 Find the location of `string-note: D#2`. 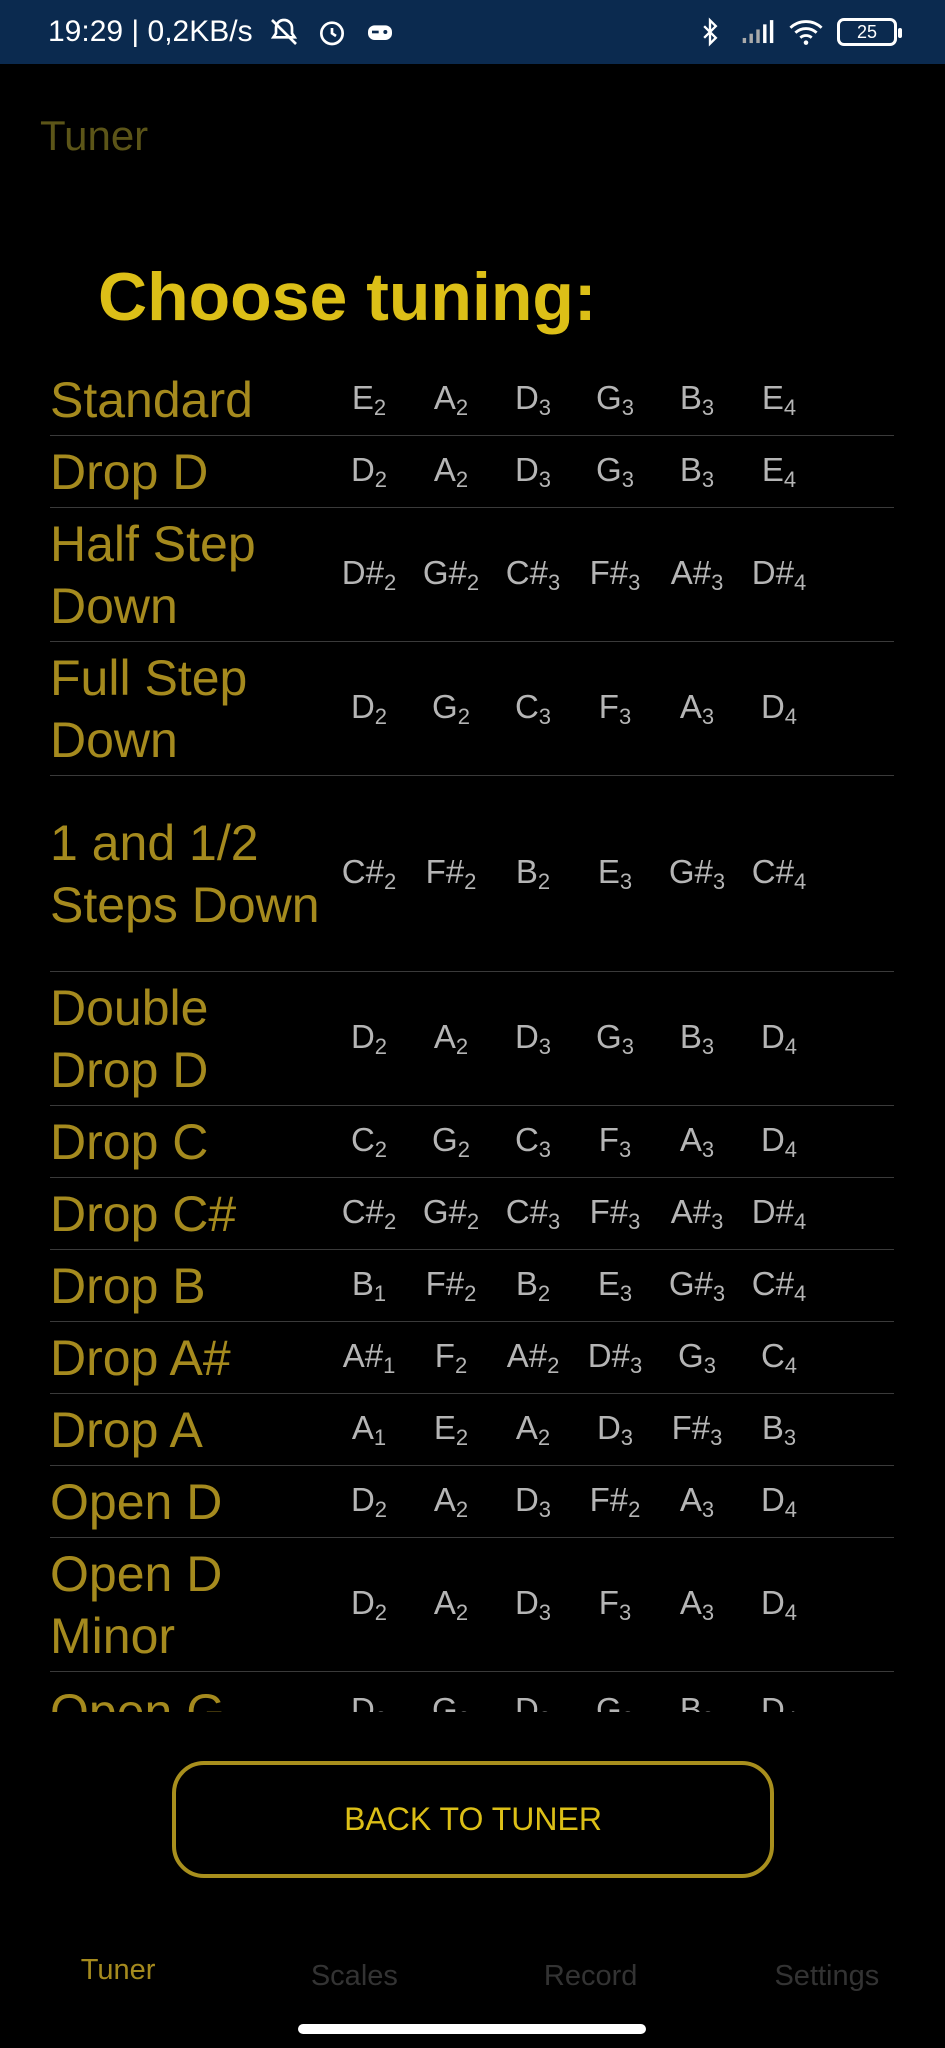

string-note: D#2 is located at coordinates (369, 575).